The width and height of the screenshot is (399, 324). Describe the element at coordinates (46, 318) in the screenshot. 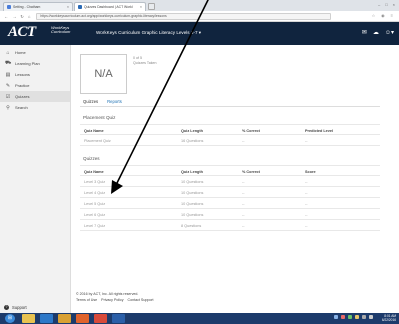

I see `ie-icon` at that location.